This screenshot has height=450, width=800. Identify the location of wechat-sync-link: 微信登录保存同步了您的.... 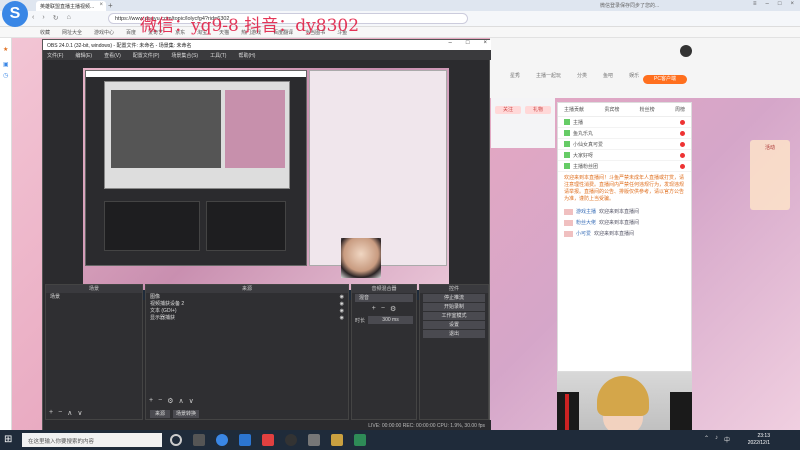
(629, 5).